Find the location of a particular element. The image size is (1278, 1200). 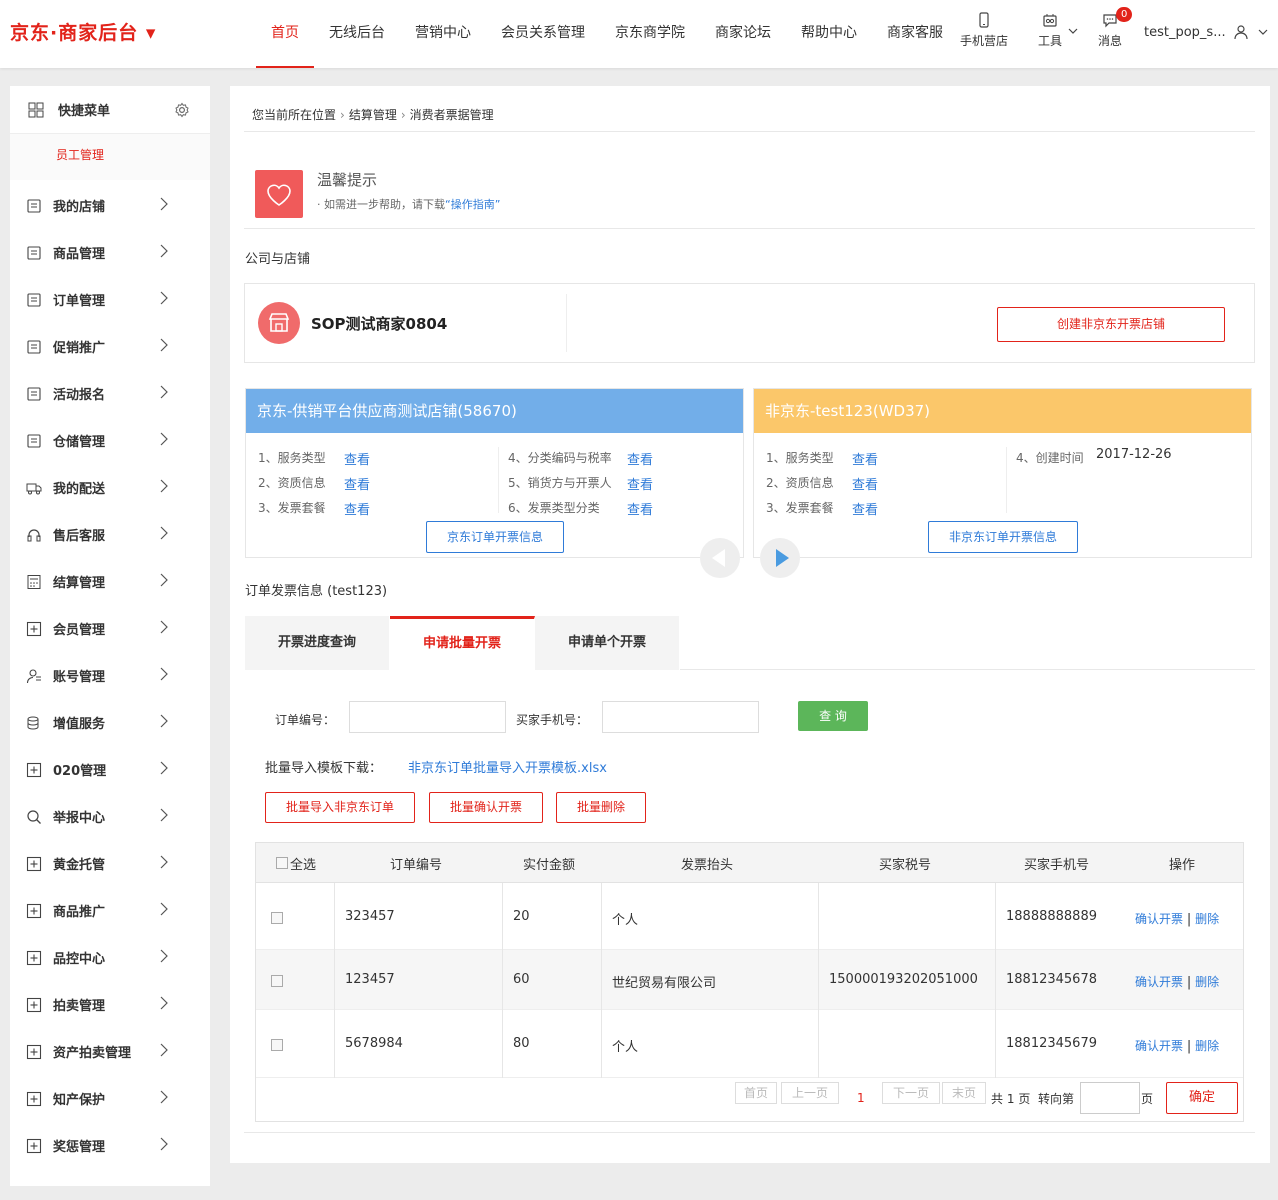

page-next-button: 下一页 is located at coordinates (911, 1093).